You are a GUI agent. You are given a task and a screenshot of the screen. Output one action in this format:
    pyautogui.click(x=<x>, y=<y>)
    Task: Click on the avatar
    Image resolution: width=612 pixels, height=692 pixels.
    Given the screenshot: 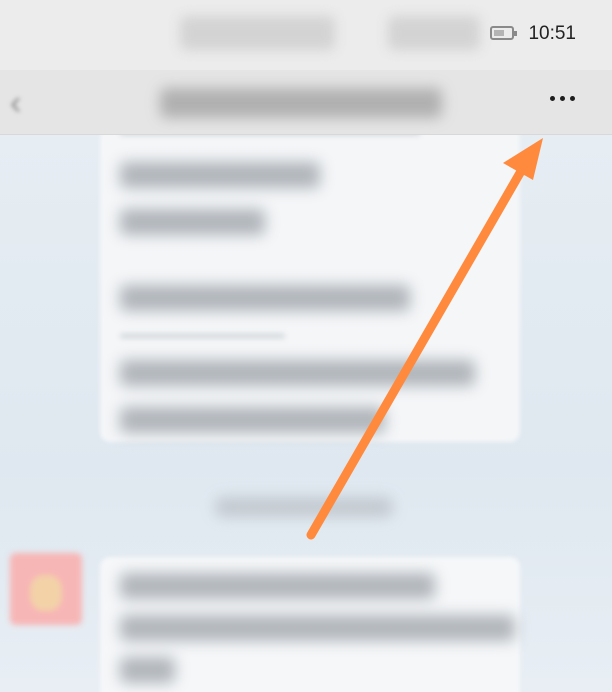 What is the action you would take?
    pyautogui.click(x=46, y=589)
    